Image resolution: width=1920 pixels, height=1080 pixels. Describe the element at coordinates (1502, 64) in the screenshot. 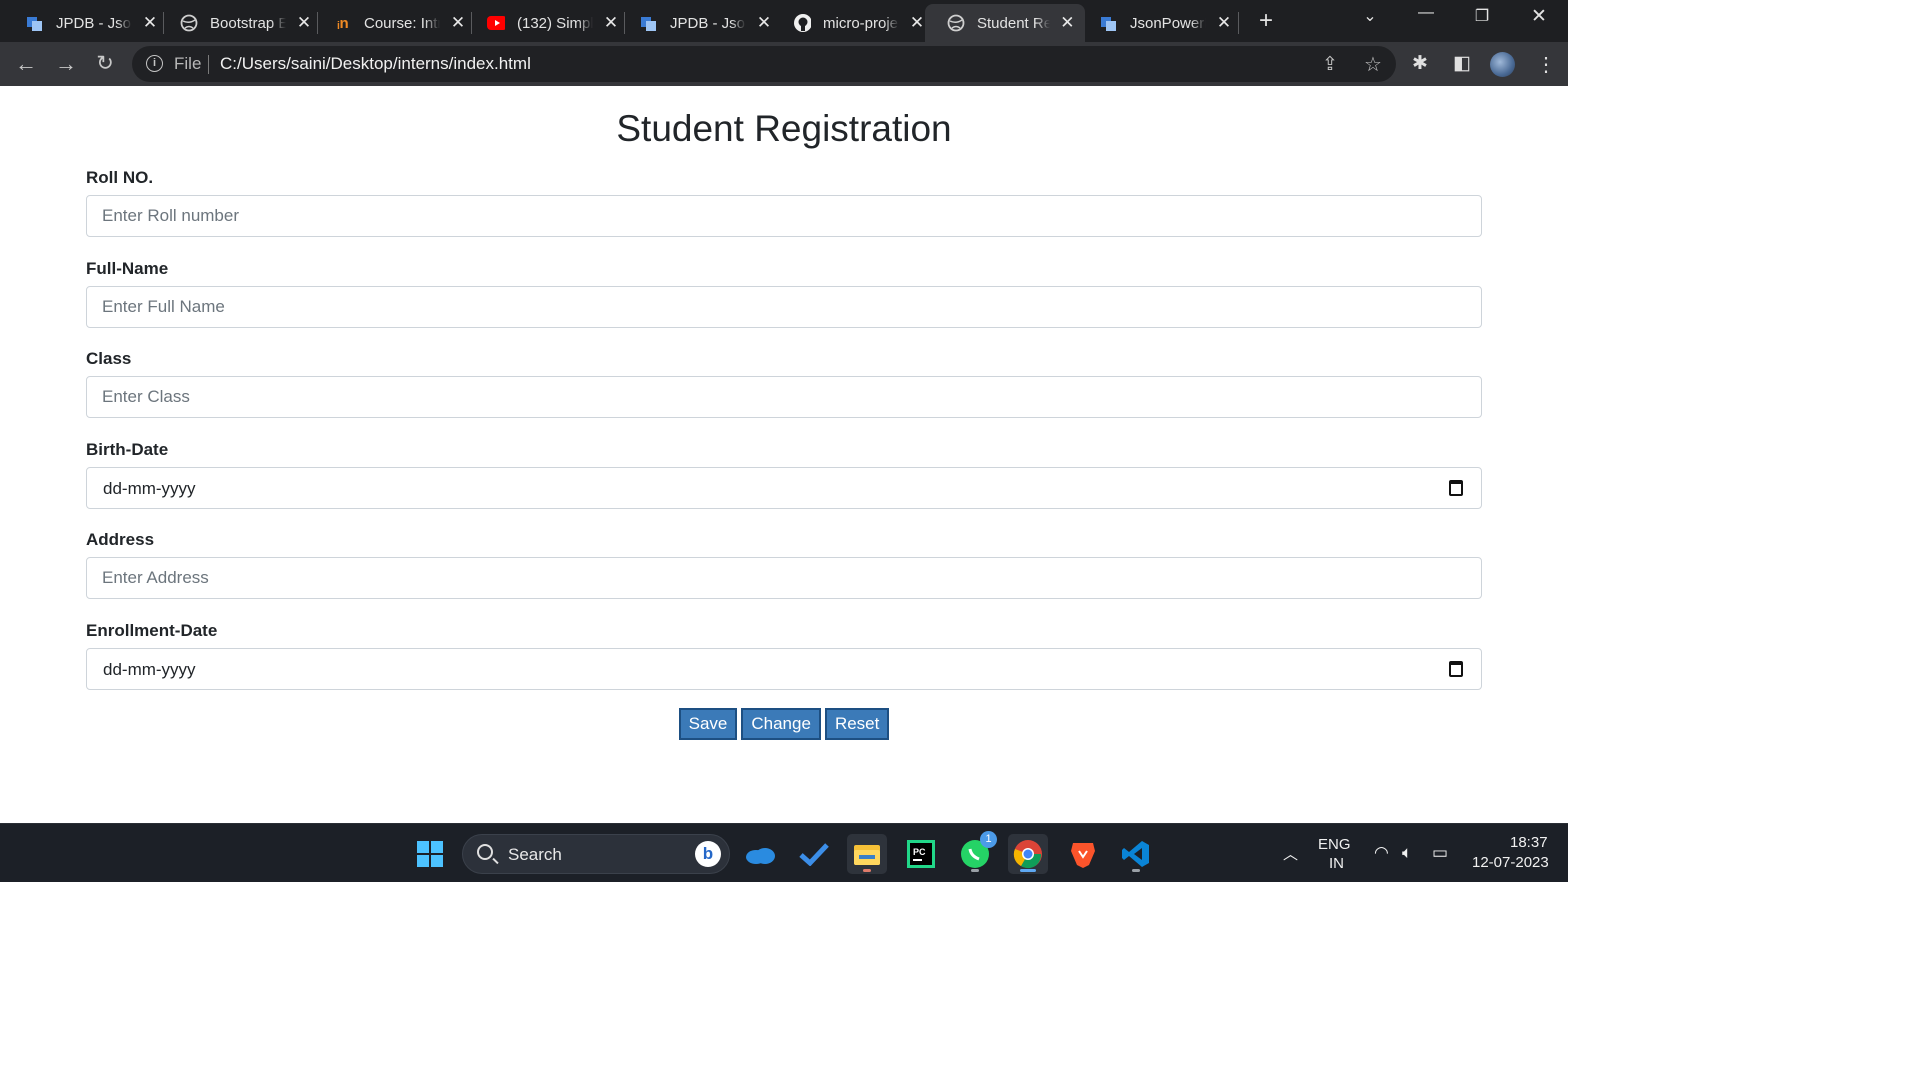

I see `profile-avatar` at that location.